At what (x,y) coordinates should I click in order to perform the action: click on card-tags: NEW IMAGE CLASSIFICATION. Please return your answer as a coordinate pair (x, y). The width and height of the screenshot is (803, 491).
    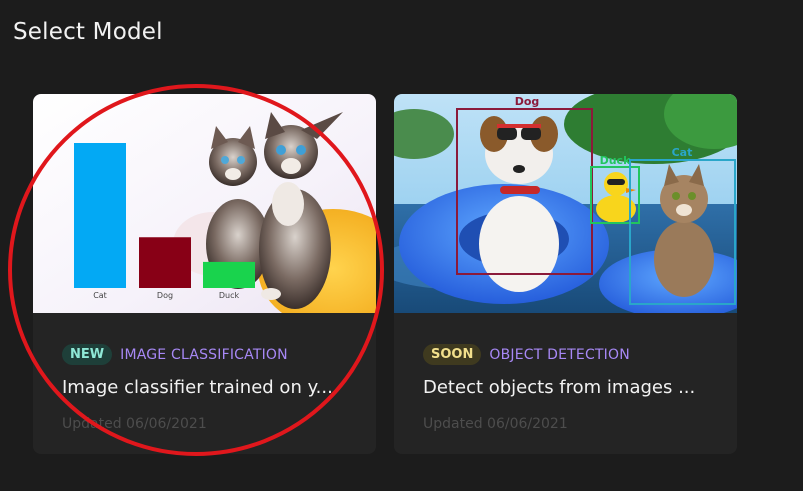
    Looking at the image, I should click on (175, 354).